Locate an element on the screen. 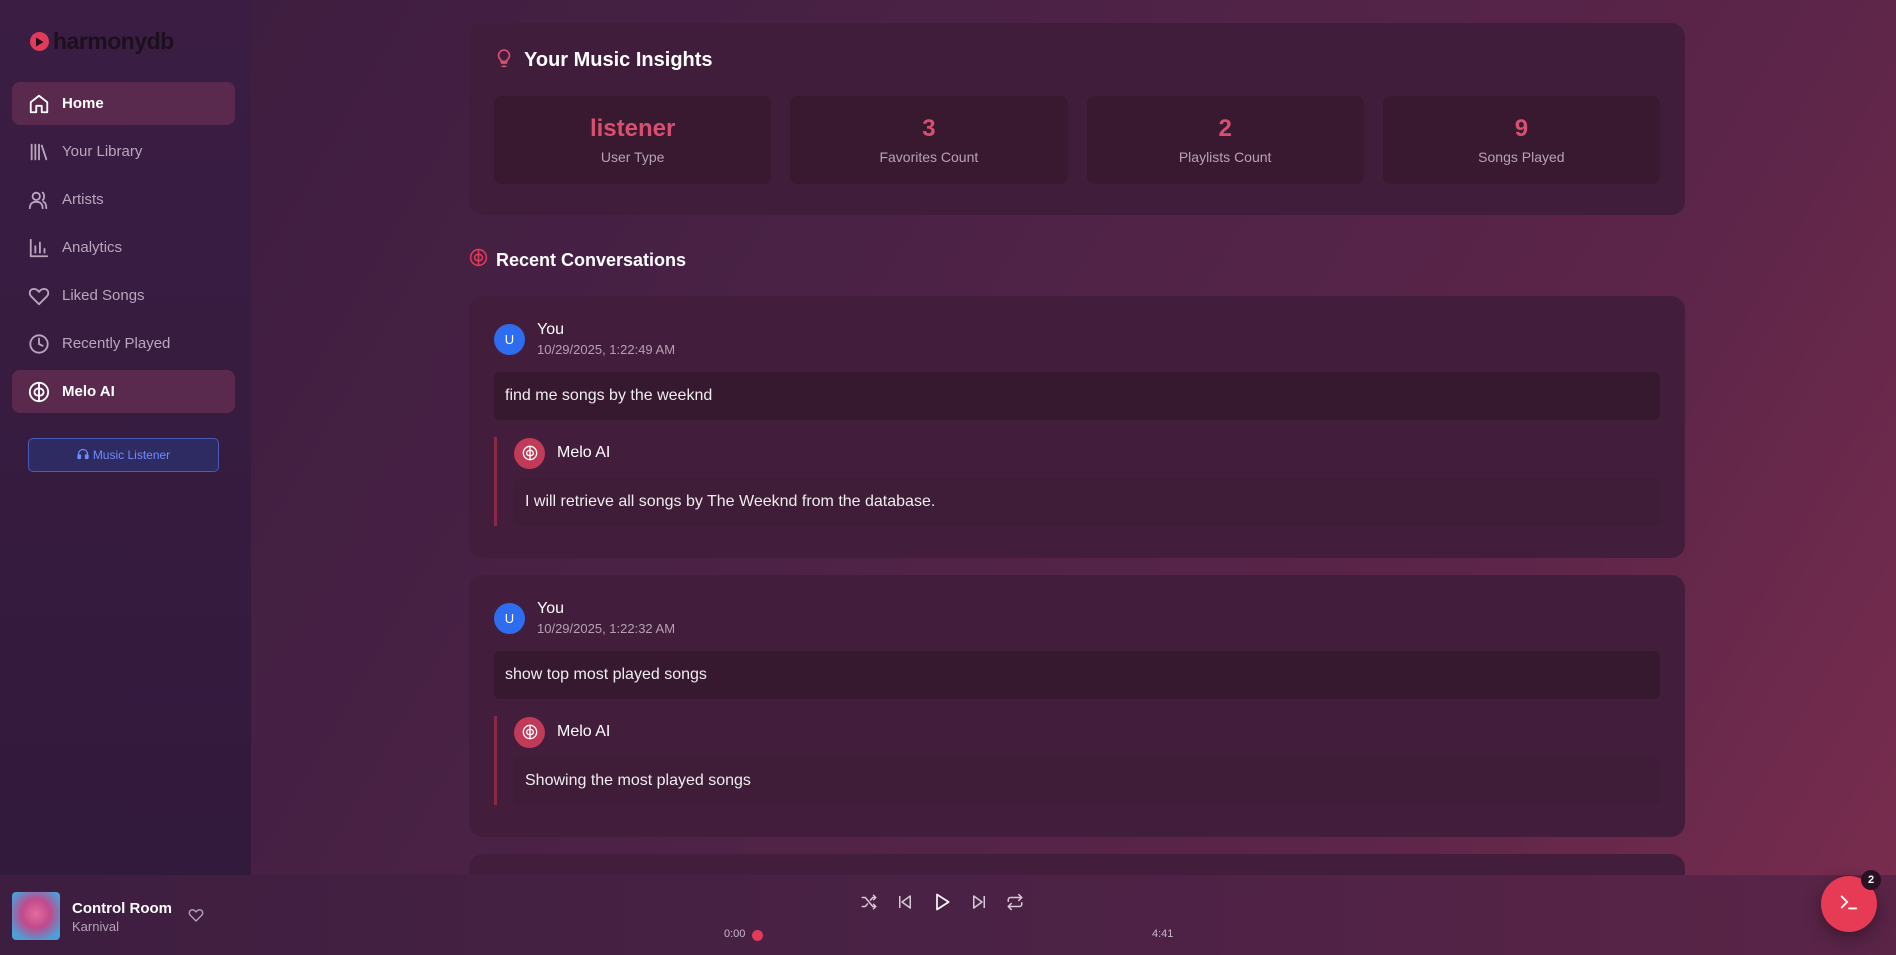  logo-text: harmonydb is located at coordinates (113, 41).